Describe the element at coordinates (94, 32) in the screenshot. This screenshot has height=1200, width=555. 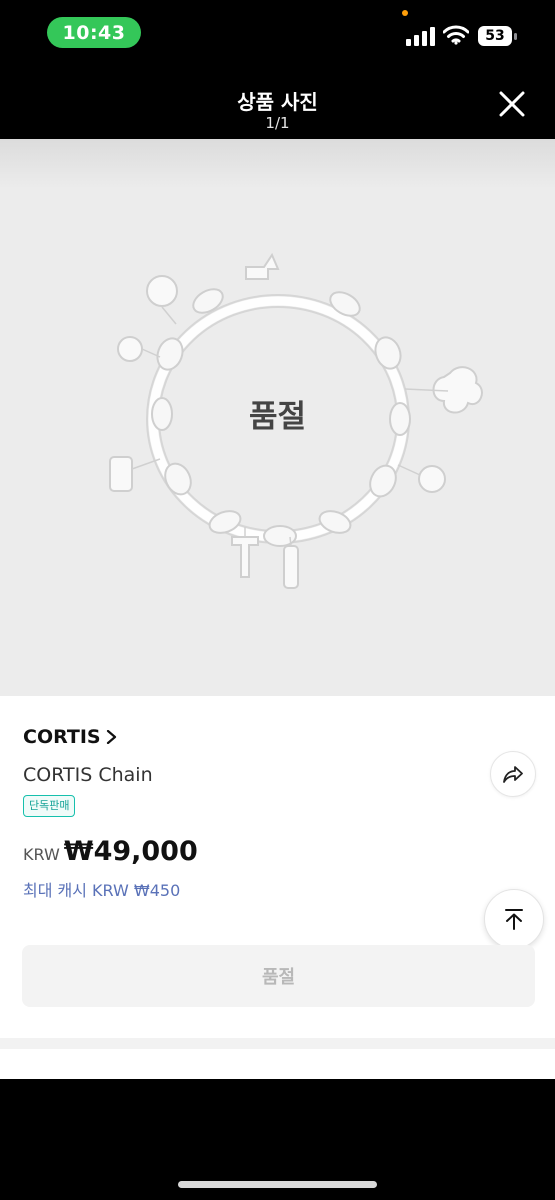
I see `status-time: 10:43` at that location.